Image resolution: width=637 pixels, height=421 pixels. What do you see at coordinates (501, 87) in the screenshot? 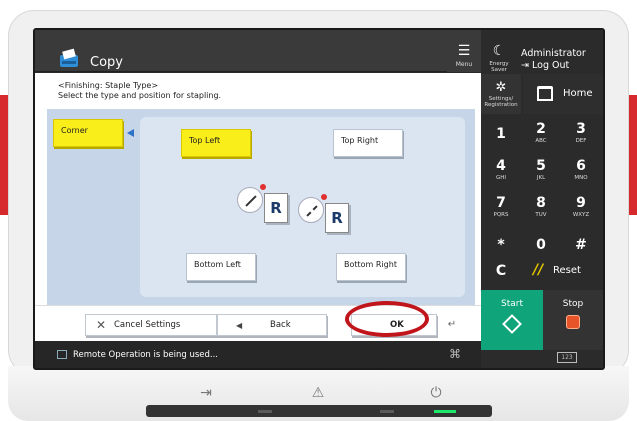
I see `settings-icon: ✲` at bounding box center [501, 87].